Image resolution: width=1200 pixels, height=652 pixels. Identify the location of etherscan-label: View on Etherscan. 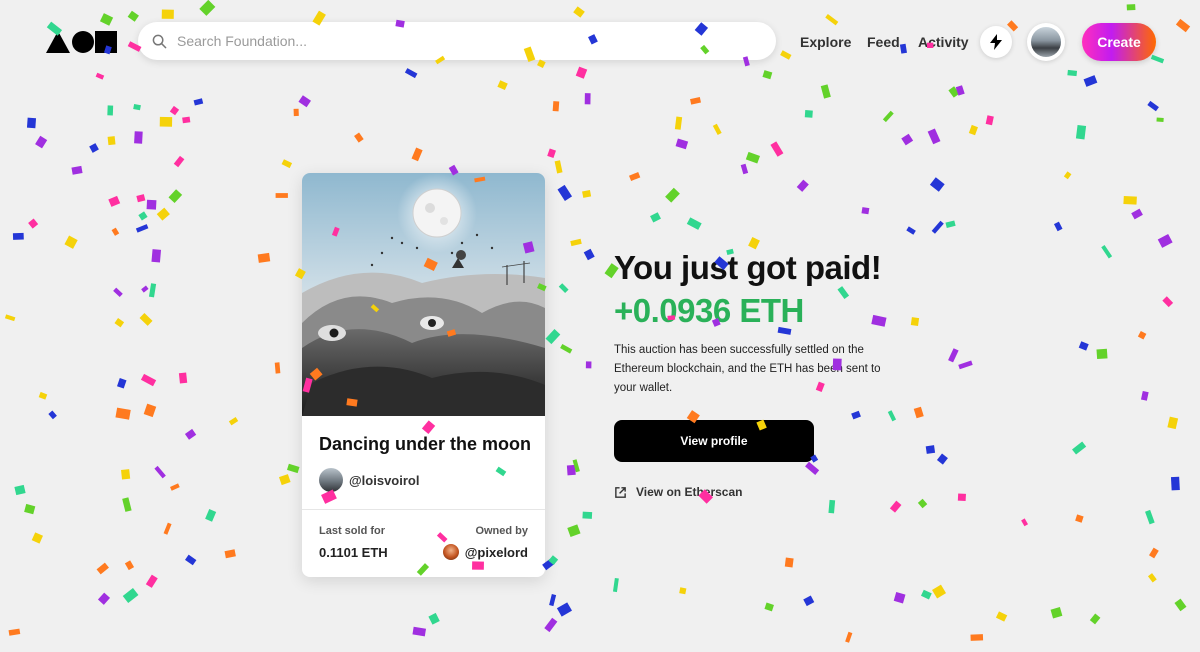
(689, 492).